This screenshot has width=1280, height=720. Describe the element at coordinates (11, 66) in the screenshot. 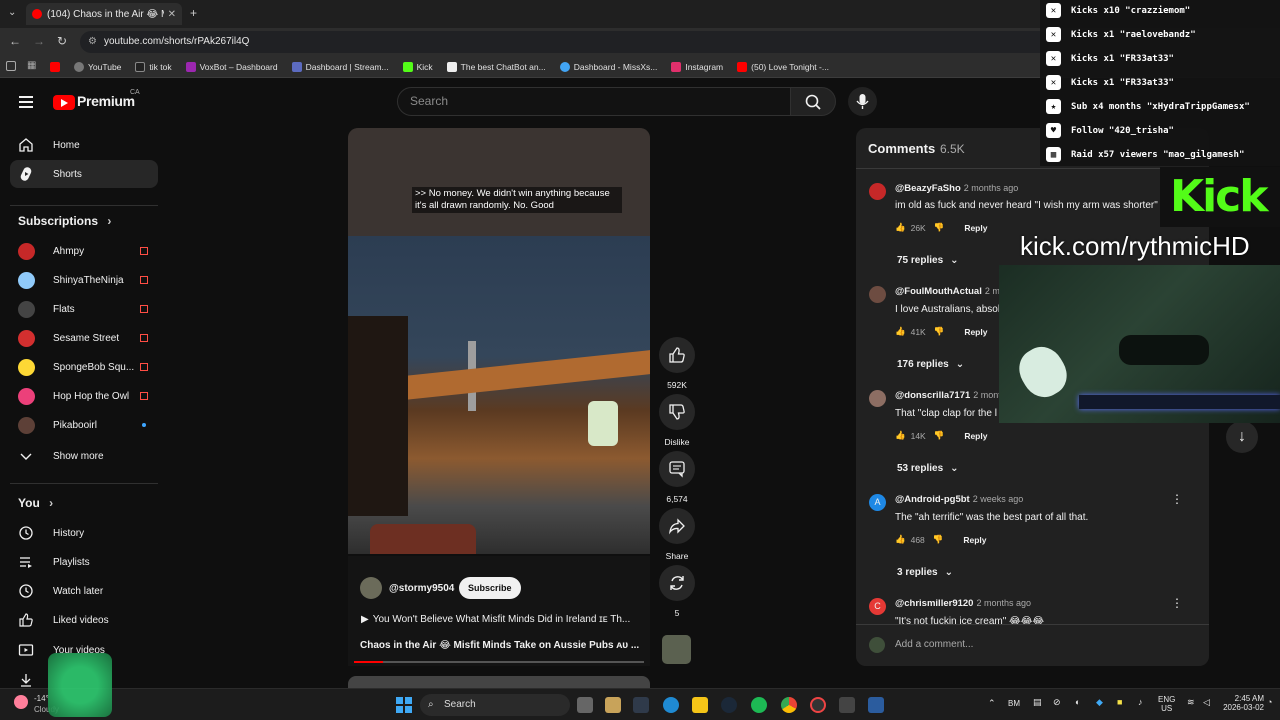

I see `apps-icon` at that location.